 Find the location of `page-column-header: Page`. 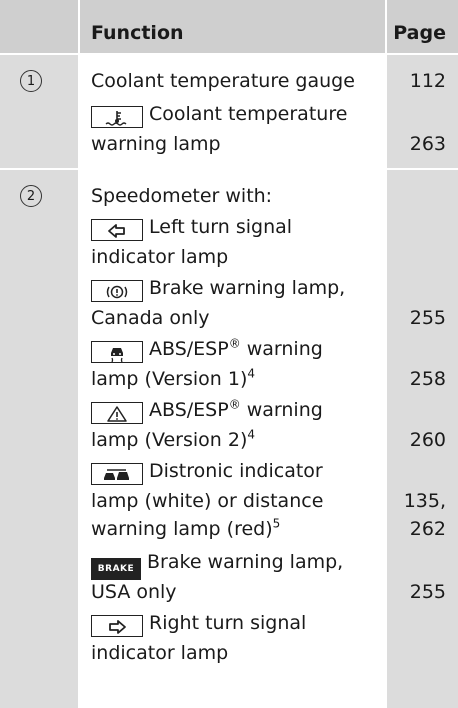

page-column-header: Page is located at coordinates (419, 33).